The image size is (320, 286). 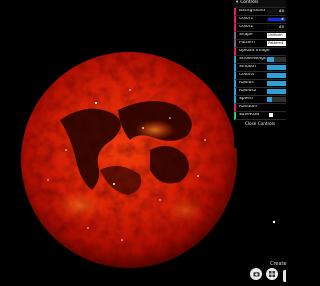 I want to click on control-row-color2: Color2 #0, so click(x=260, y=28).